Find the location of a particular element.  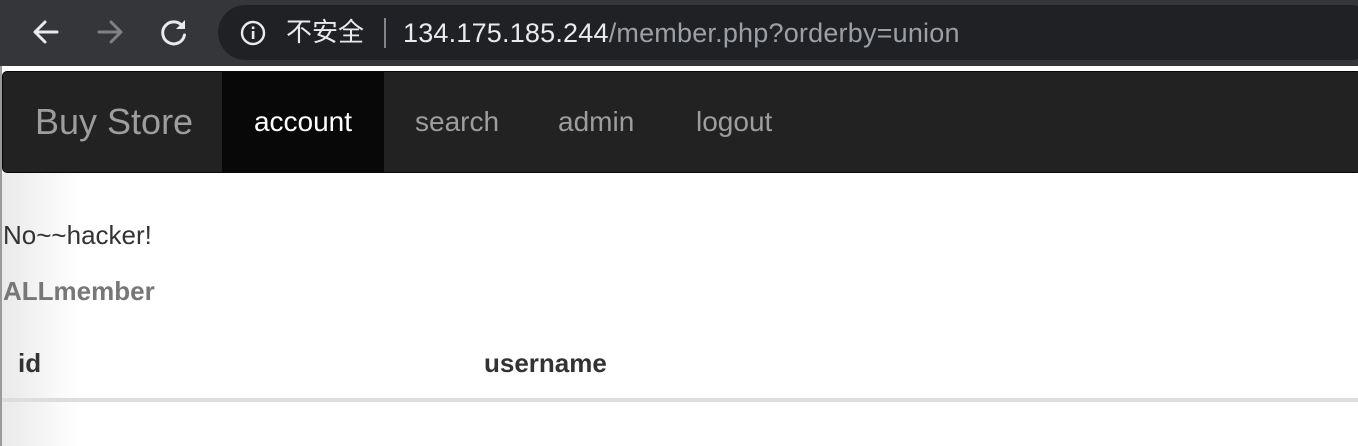

back-button is located at coordinates (46, 32).